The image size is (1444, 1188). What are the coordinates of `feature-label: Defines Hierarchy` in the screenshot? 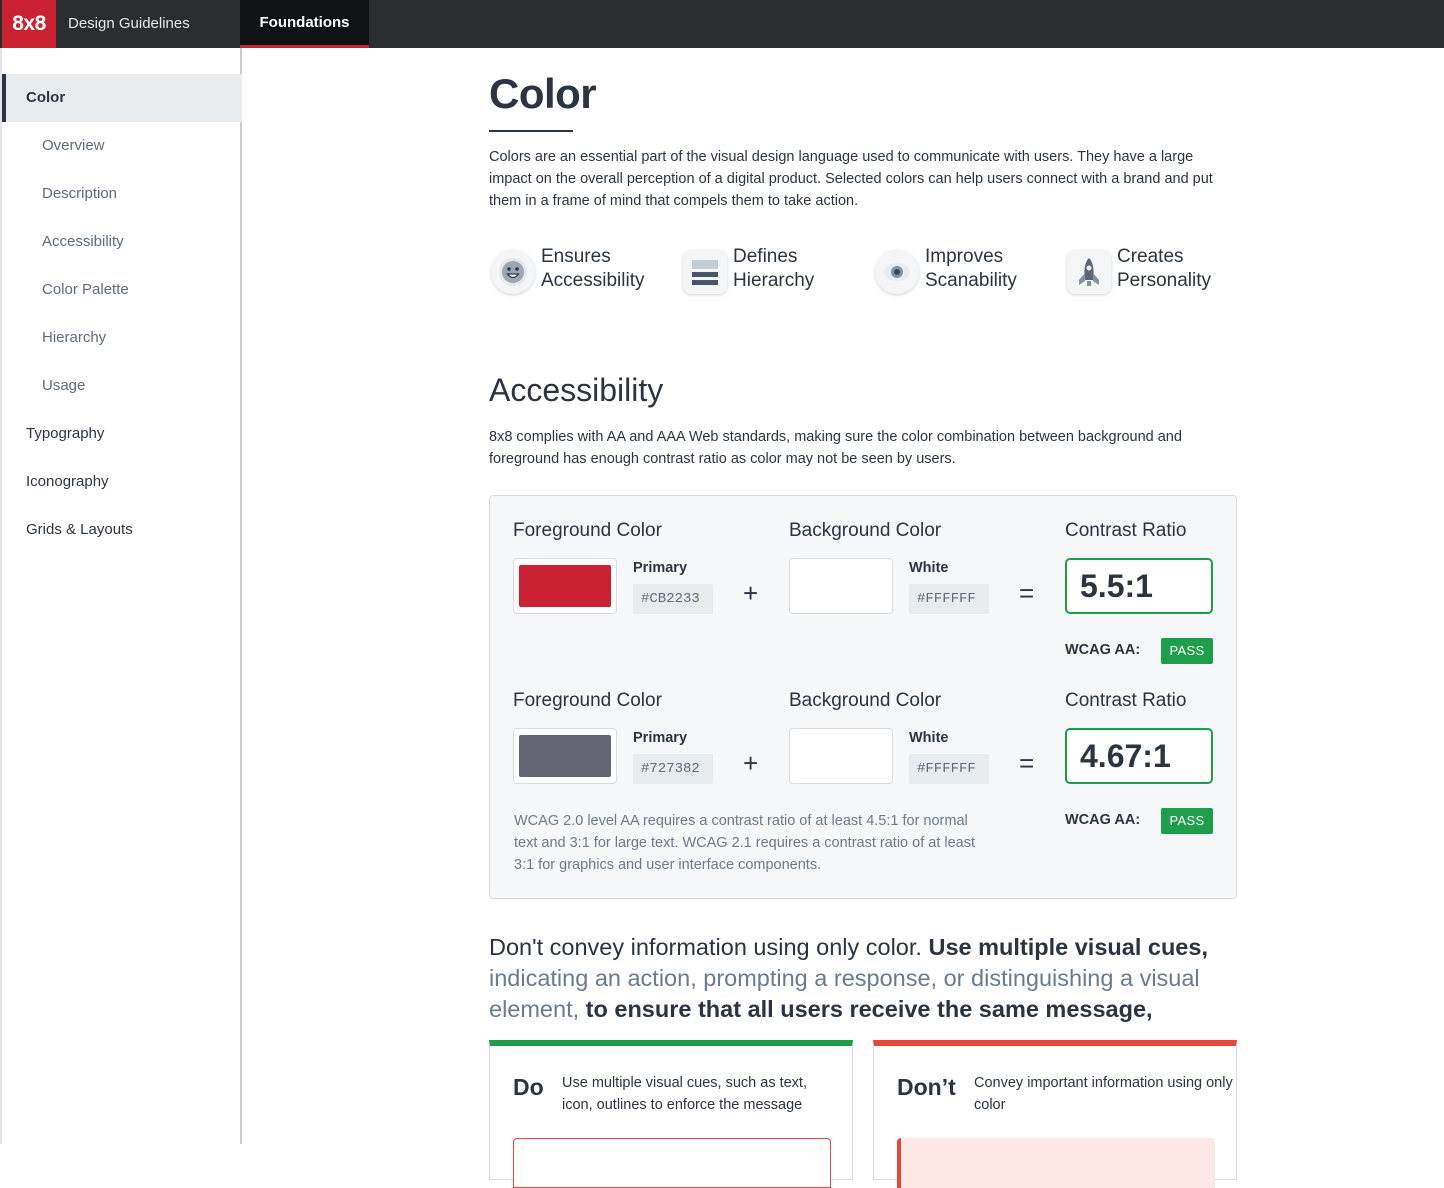 It's located at (774, 268).